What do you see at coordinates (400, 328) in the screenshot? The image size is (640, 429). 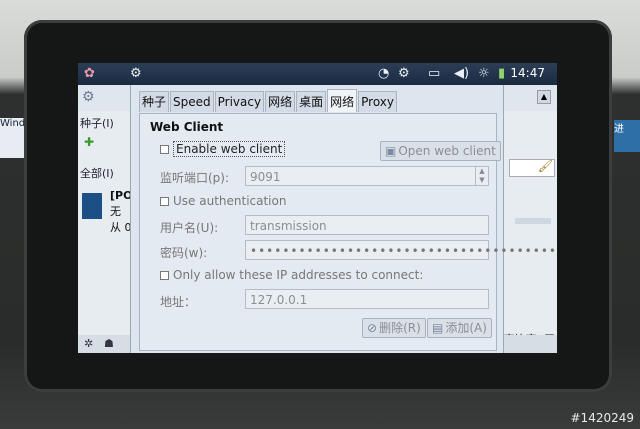 I see `delete-label: 删除(R)` at bounding box center [400, 328].